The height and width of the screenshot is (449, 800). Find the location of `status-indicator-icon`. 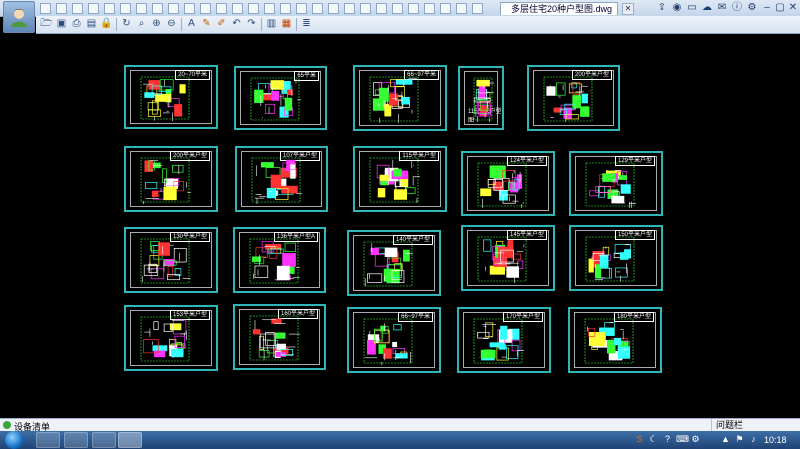

status-indicator-icon is located at coordinates (7, 425).